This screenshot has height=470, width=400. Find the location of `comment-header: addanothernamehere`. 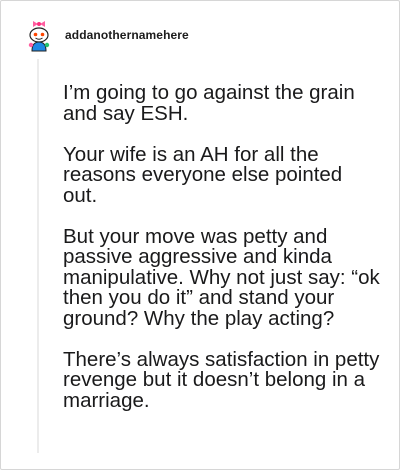

comment-header: addanothernamehere is located at coordinates (104, 35).